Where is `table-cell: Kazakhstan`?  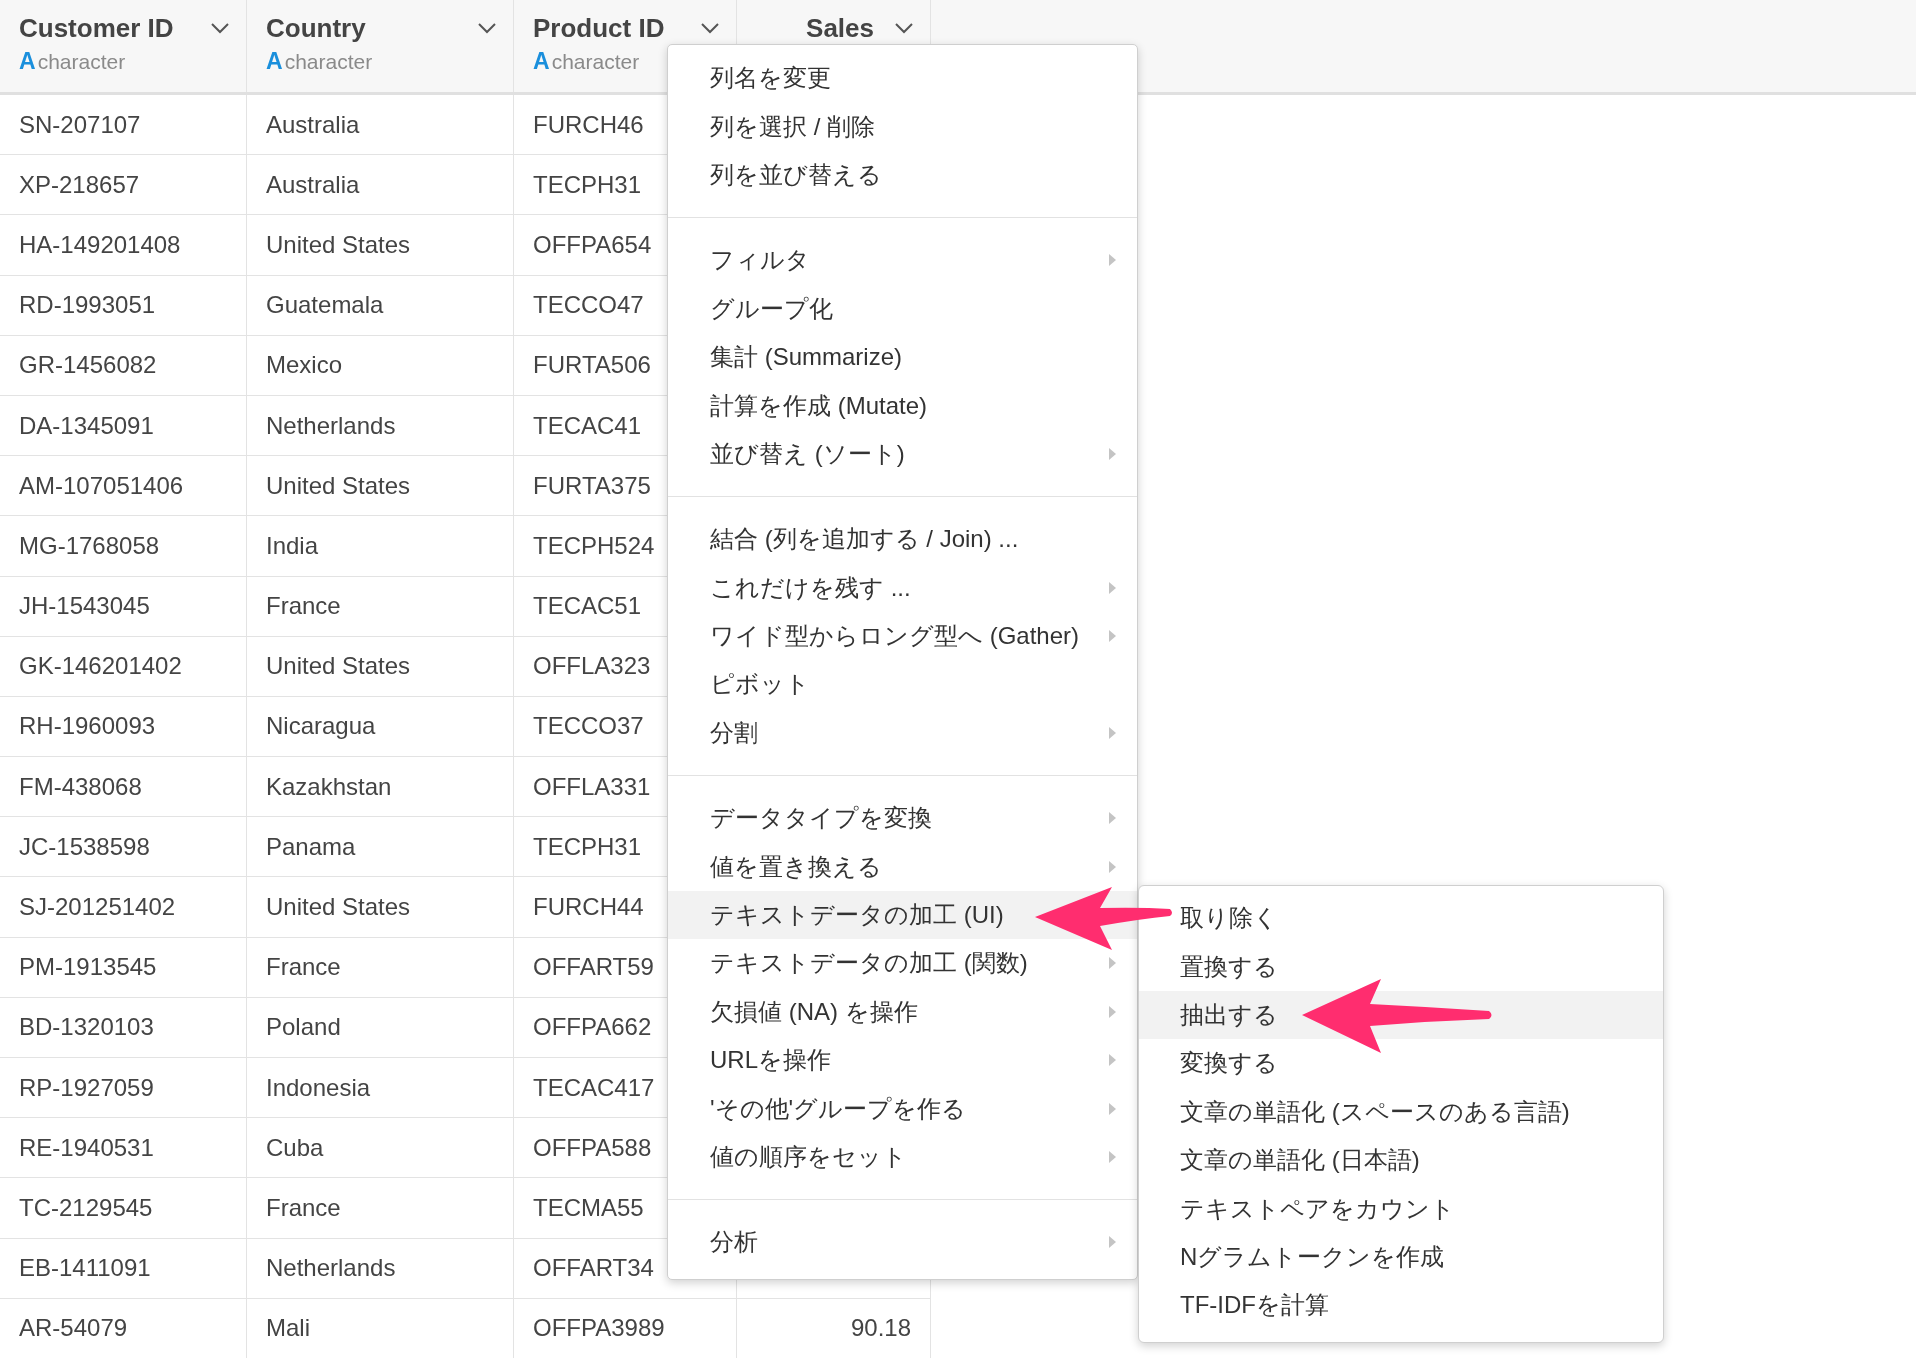
table-cell: Kazakhstan is located at coordinates (380, 787).